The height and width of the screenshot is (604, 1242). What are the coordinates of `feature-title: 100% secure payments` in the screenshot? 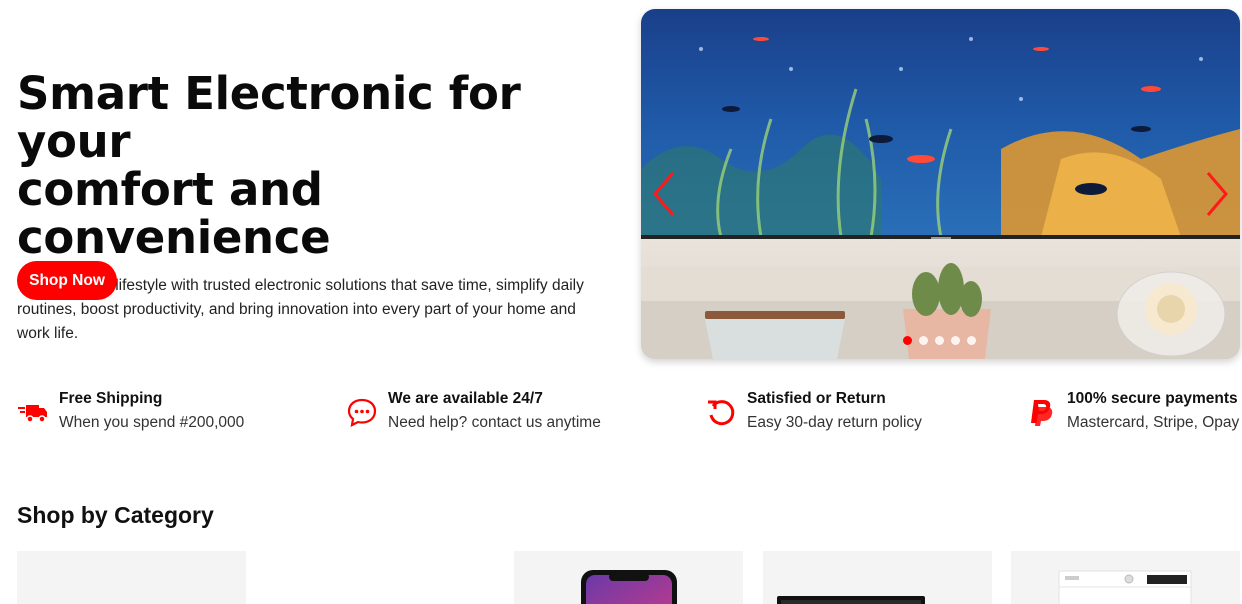 It's located at (1152, 398).